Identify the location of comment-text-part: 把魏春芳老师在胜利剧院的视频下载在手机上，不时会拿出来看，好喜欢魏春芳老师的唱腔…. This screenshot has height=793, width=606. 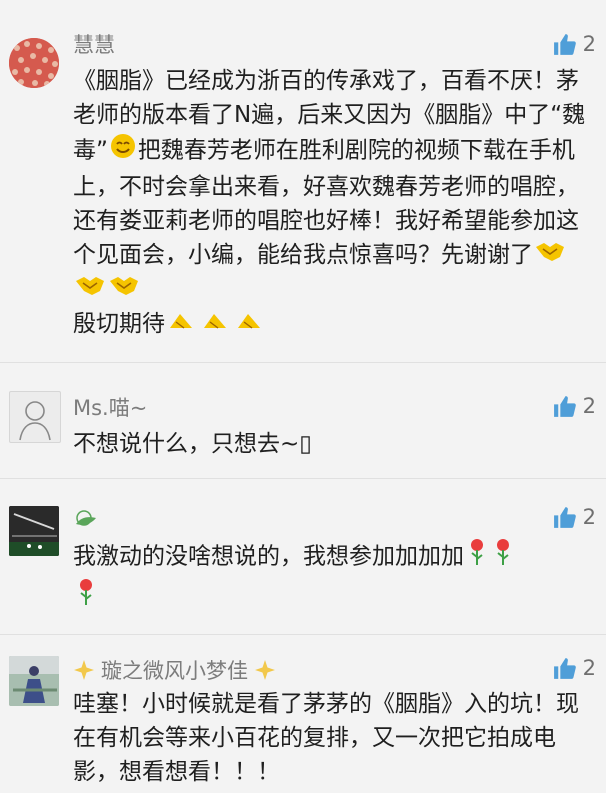
(326, 203).